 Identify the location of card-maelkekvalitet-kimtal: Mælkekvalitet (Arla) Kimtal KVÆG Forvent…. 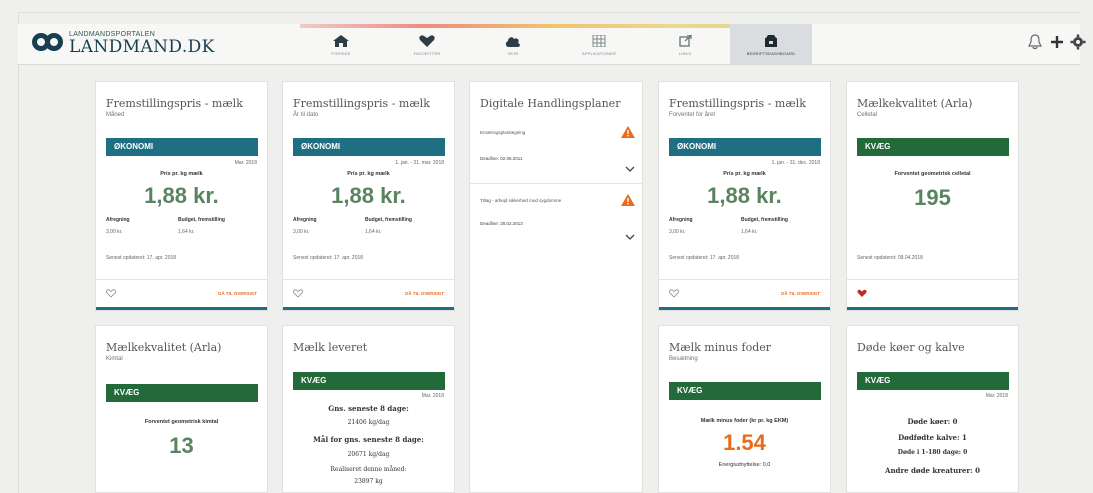
(181, 409).